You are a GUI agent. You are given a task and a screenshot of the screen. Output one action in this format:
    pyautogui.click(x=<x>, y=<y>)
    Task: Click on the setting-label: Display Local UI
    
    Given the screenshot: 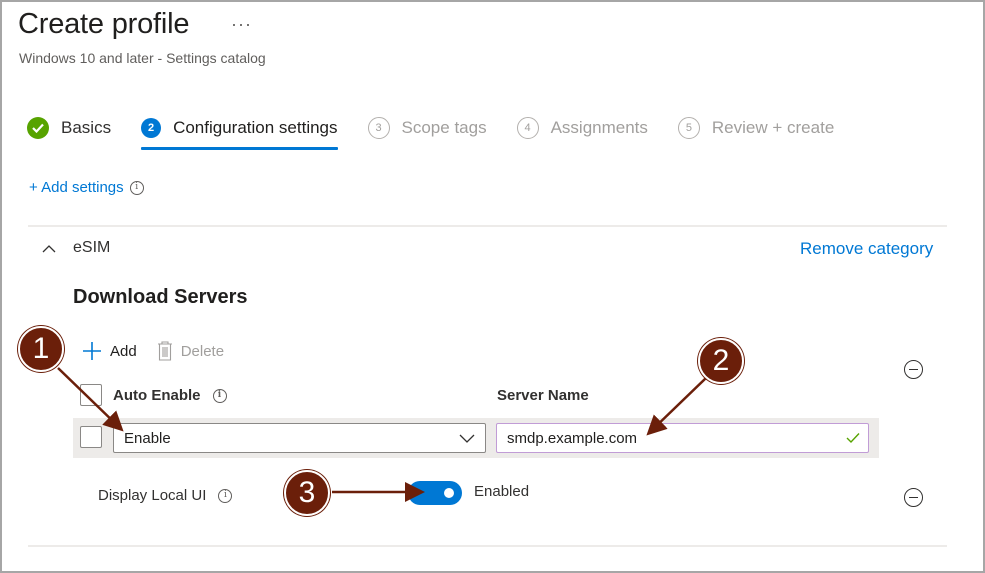 What is the action you would take?
    pyautogui.click(x=152, y=495)
    